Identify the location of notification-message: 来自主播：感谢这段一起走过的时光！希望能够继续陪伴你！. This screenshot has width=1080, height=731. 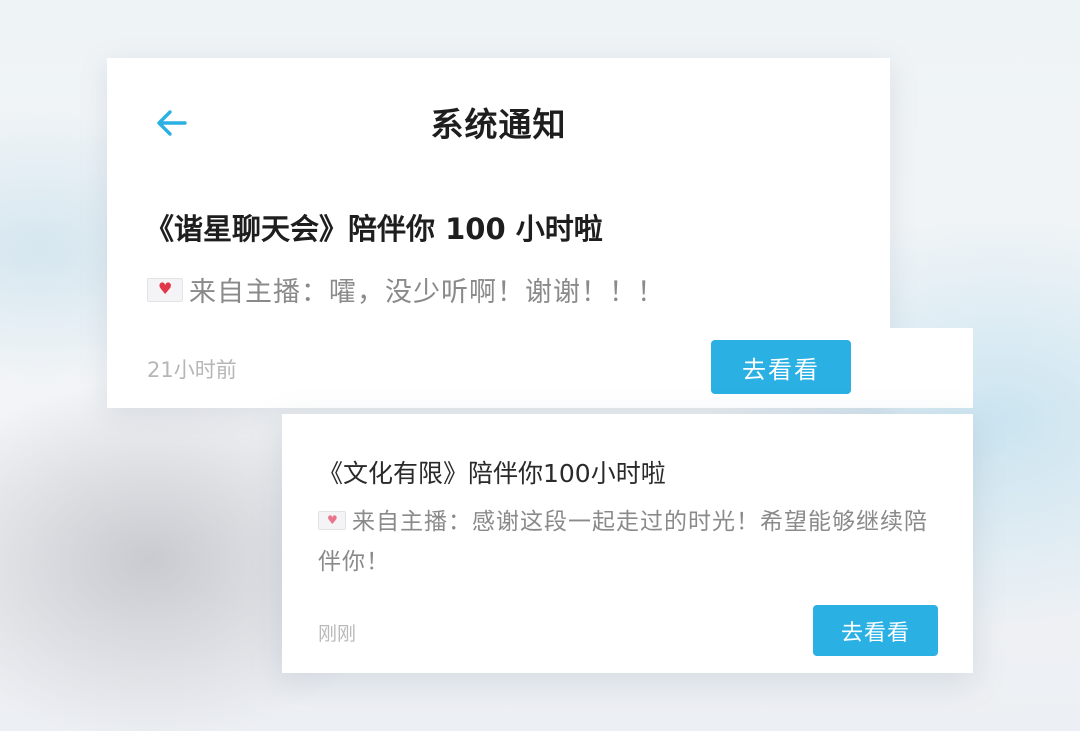
(623, 542).